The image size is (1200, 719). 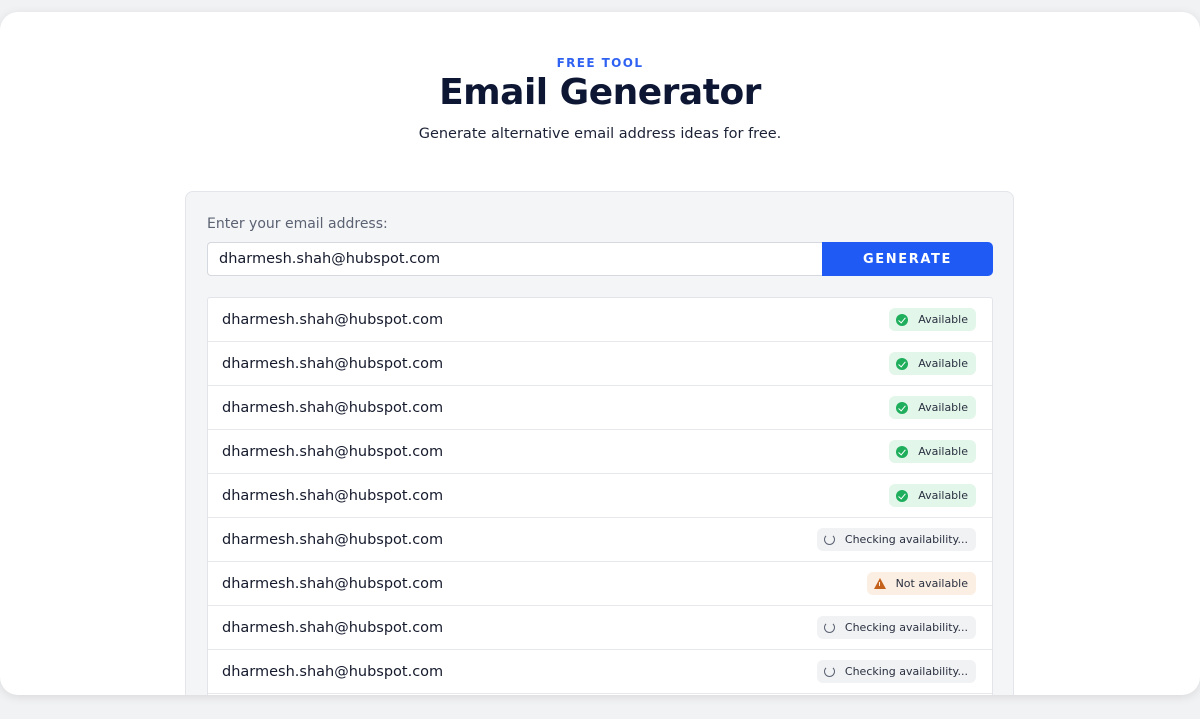 I want to click on result-row-partial, so click(x=600, y=694).